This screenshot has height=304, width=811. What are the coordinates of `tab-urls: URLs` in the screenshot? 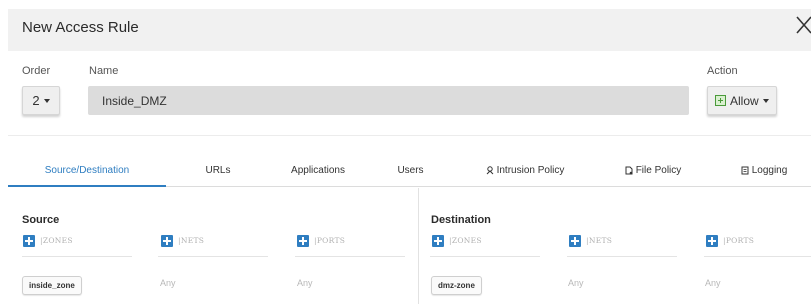 It's located at (218, 170).